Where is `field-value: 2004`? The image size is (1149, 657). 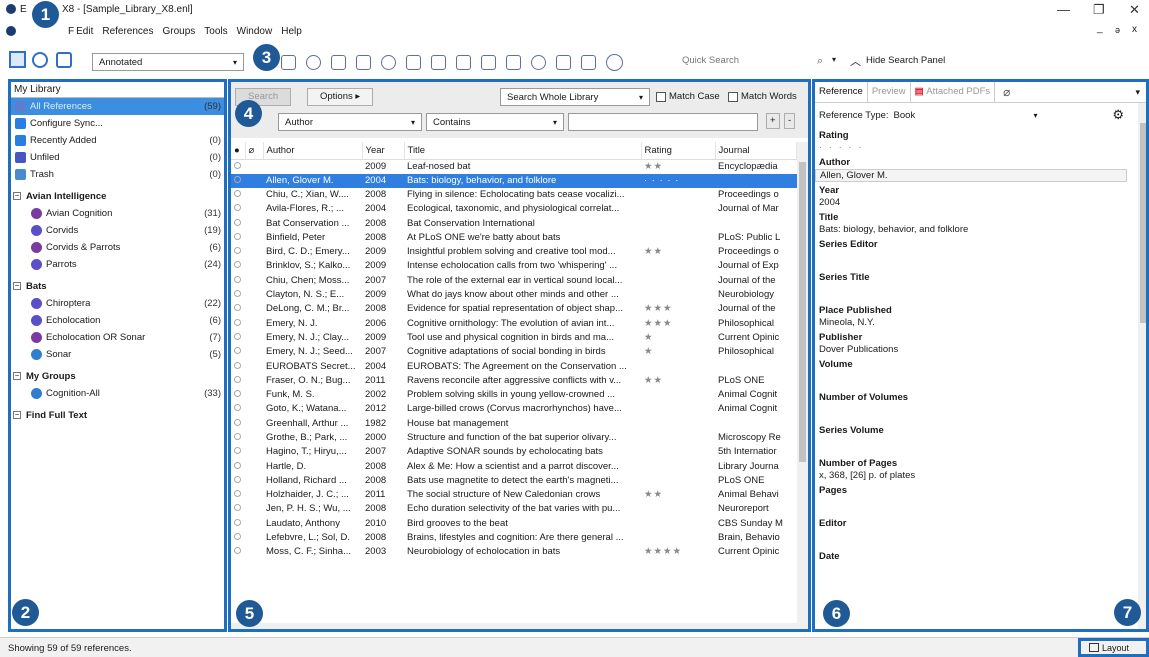 field-value: 2004 is located at coordinates (973, 203).